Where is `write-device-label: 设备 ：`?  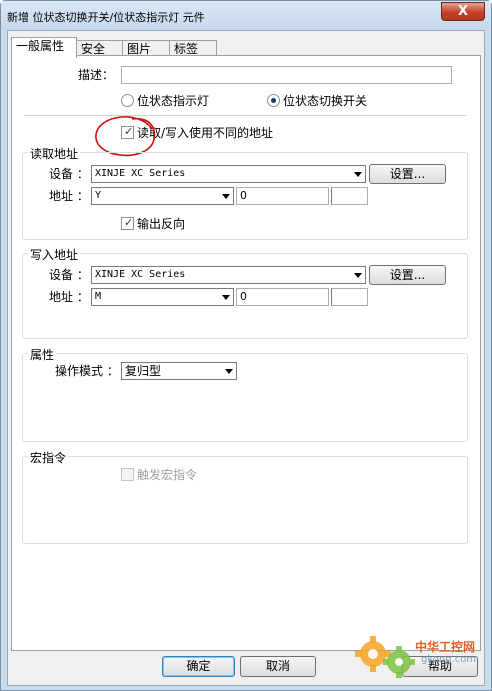 write-device-label: 设备 ： is located at coordinates (69, 275).